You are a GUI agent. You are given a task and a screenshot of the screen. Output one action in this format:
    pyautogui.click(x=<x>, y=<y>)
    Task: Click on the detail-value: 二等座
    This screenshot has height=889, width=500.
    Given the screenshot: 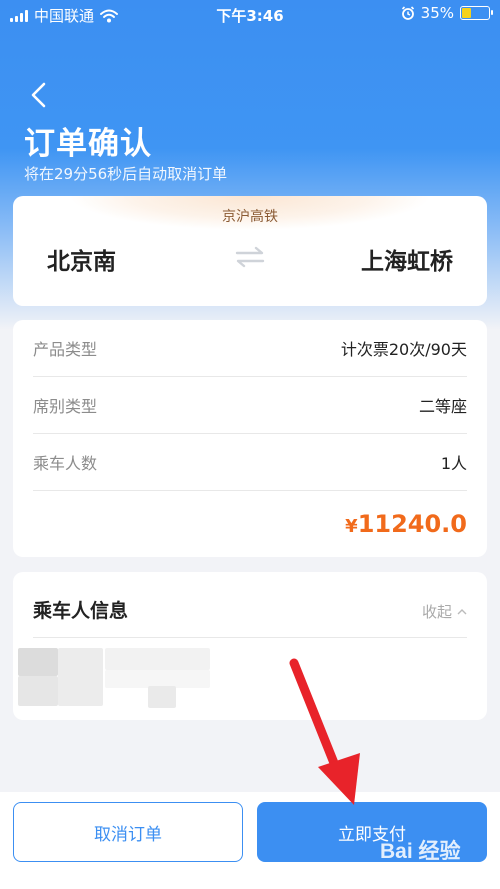 What is the action you would take?
    pyautogui.click(x=442, y=406)
    